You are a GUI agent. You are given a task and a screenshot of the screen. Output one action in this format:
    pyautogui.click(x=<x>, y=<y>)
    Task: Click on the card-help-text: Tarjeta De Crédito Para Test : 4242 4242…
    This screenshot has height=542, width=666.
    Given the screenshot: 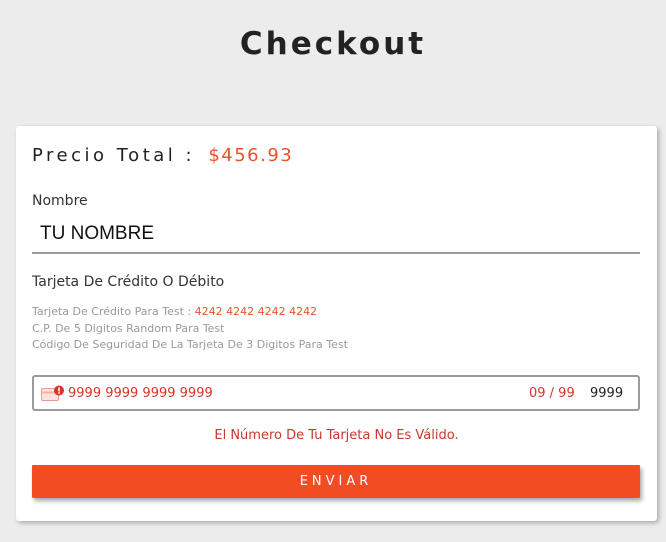 What is the action you would take?
    pyautogui.click(x=190, y=329)
    